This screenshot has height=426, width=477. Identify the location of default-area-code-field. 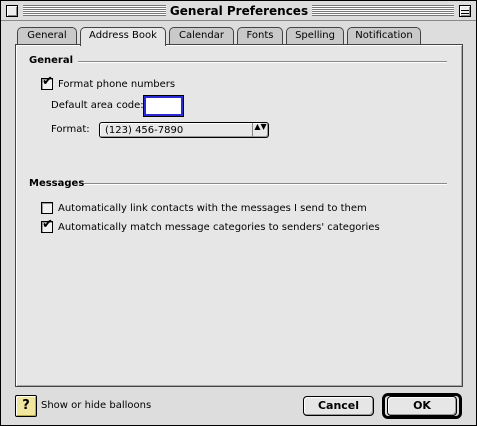
(163, 106).